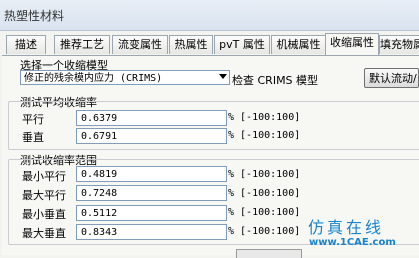 This screenshot has width=419, height=258. Describe the element at coordinates (191, 44) in the screenshot. I see `tab-thermal-properties: 热属性` at that location.